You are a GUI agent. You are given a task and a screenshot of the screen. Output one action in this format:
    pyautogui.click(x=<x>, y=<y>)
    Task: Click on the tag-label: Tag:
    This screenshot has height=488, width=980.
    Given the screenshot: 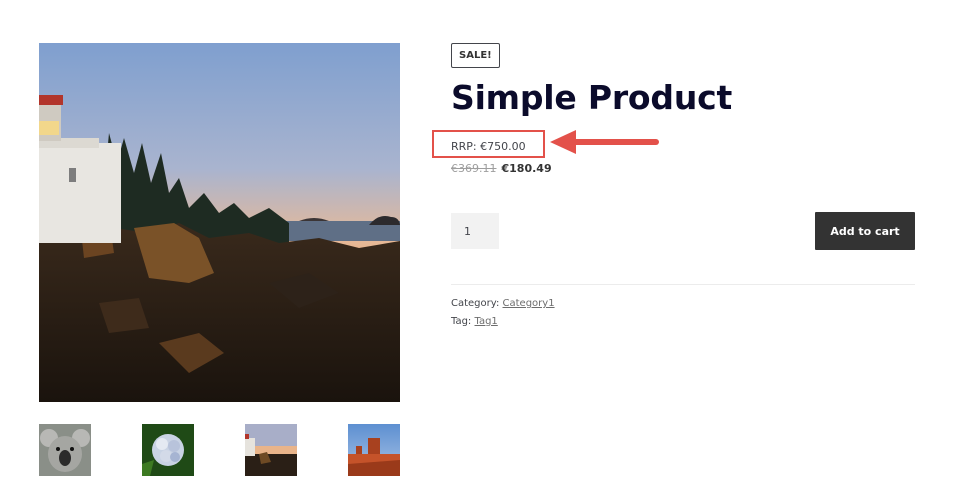 What is the action you would take?
    pyautogui.click(x=461, y=321)
    